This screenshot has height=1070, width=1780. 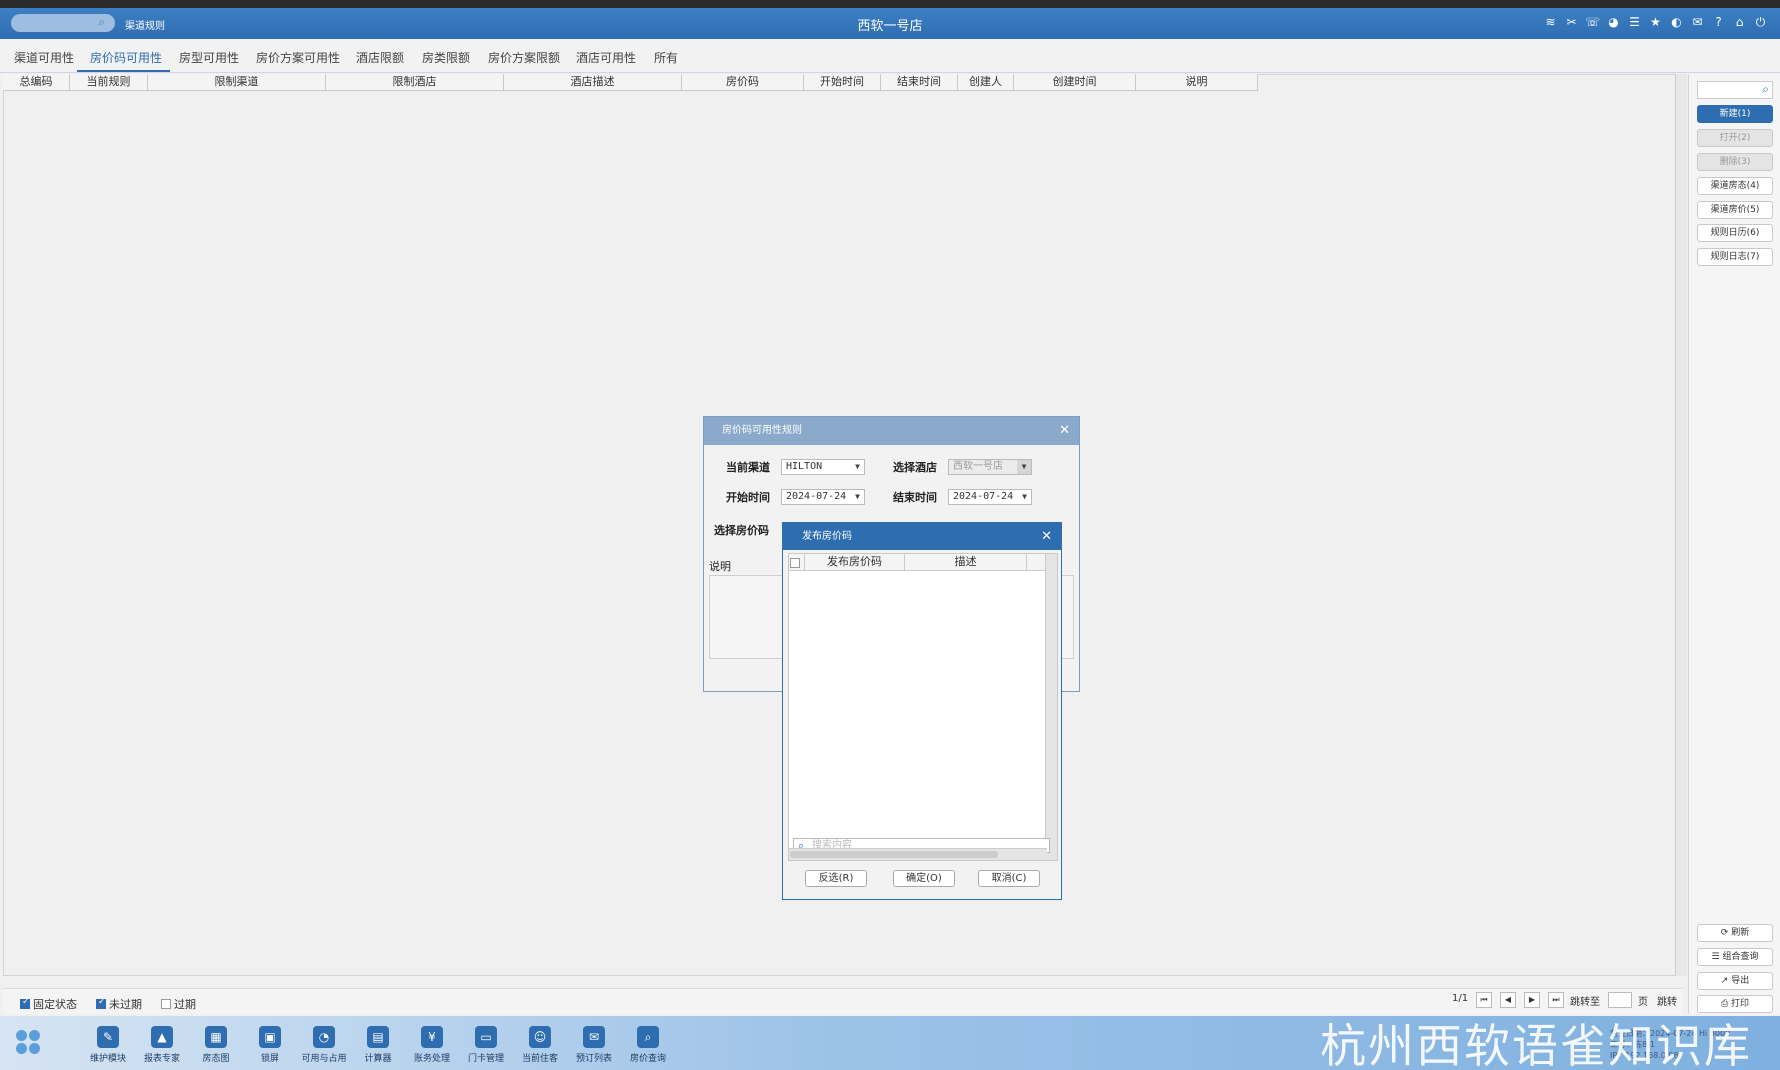 I want to click on active-tab-indicator, so click(x=123, y=71).